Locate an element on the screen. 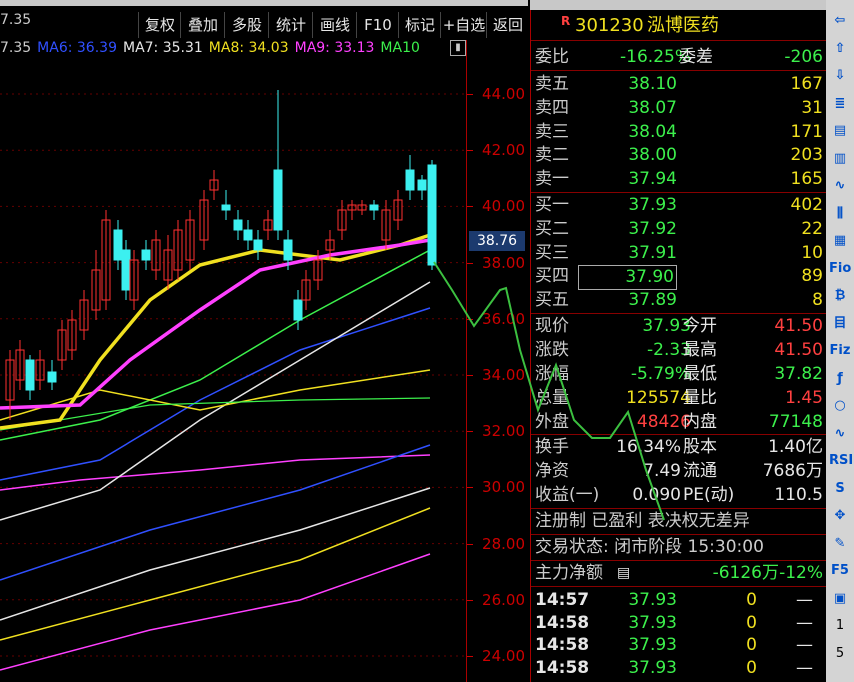 The image size is (854, 682). side-tool-icon: ₿ is located at coordinates (840, 296).